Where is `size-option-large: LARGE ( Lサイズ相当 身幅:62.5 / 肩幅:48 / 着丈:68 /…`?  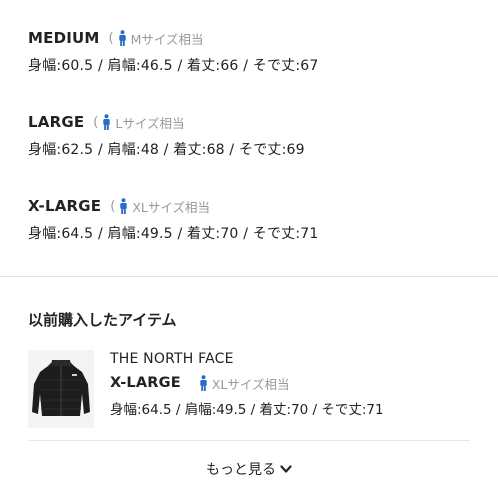
size-option-large: LARGE ( Lサイズ相当 身幅:62.5 / 肩幅:48 / 着丈:68 /… is located at coordinates (166, 135).